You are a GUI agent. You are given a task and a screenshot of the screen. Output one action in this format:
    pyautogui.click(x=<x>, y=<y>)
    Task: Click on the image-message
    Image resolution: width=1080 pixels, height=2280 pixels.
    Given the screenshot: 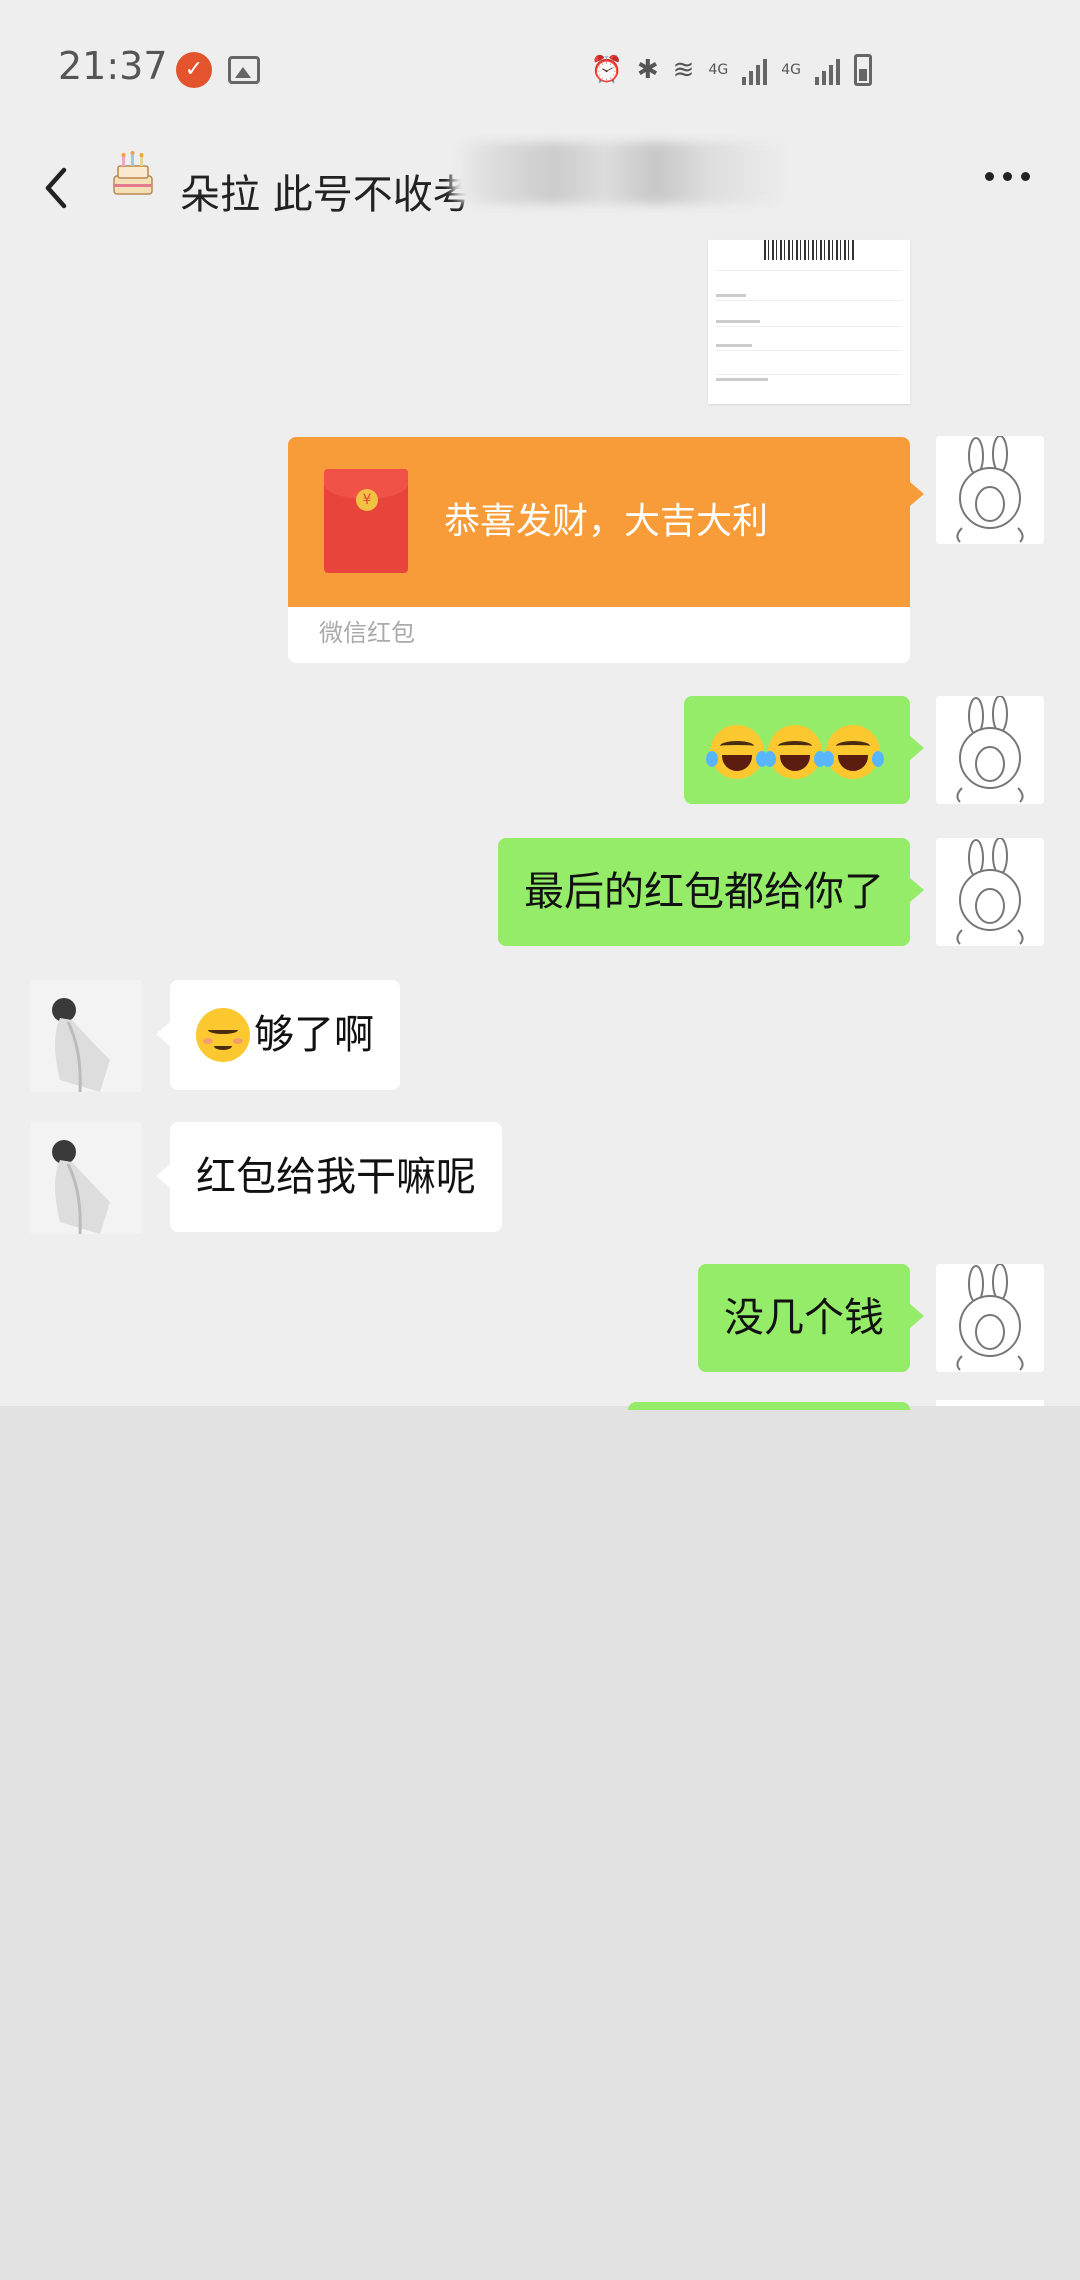 What is the action you would take?
    pyautogui.click(x=809, y=322)
    